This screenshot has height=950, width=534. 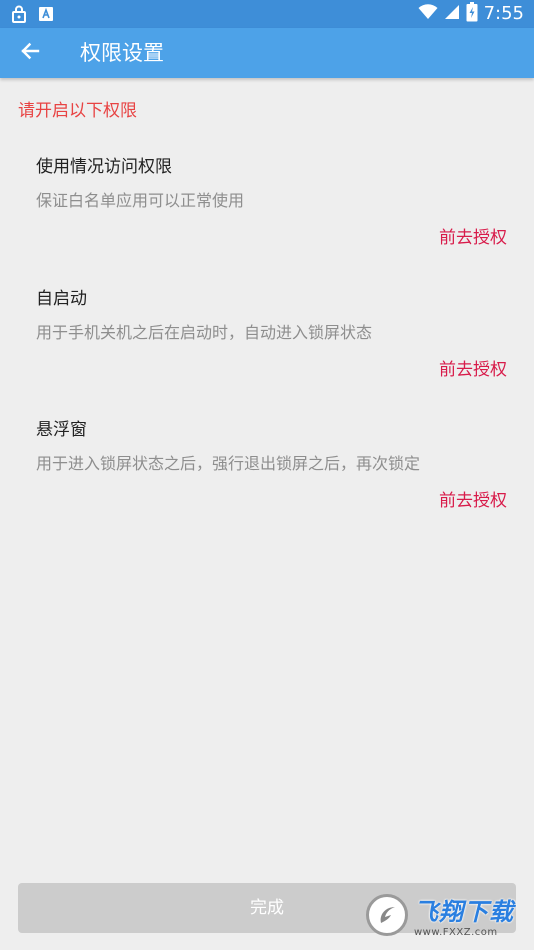 I want to click on permission-description: 用于进入锁屏状态之后，强行退出锁屏之后，再次锁定, so click(x=228, y=463).